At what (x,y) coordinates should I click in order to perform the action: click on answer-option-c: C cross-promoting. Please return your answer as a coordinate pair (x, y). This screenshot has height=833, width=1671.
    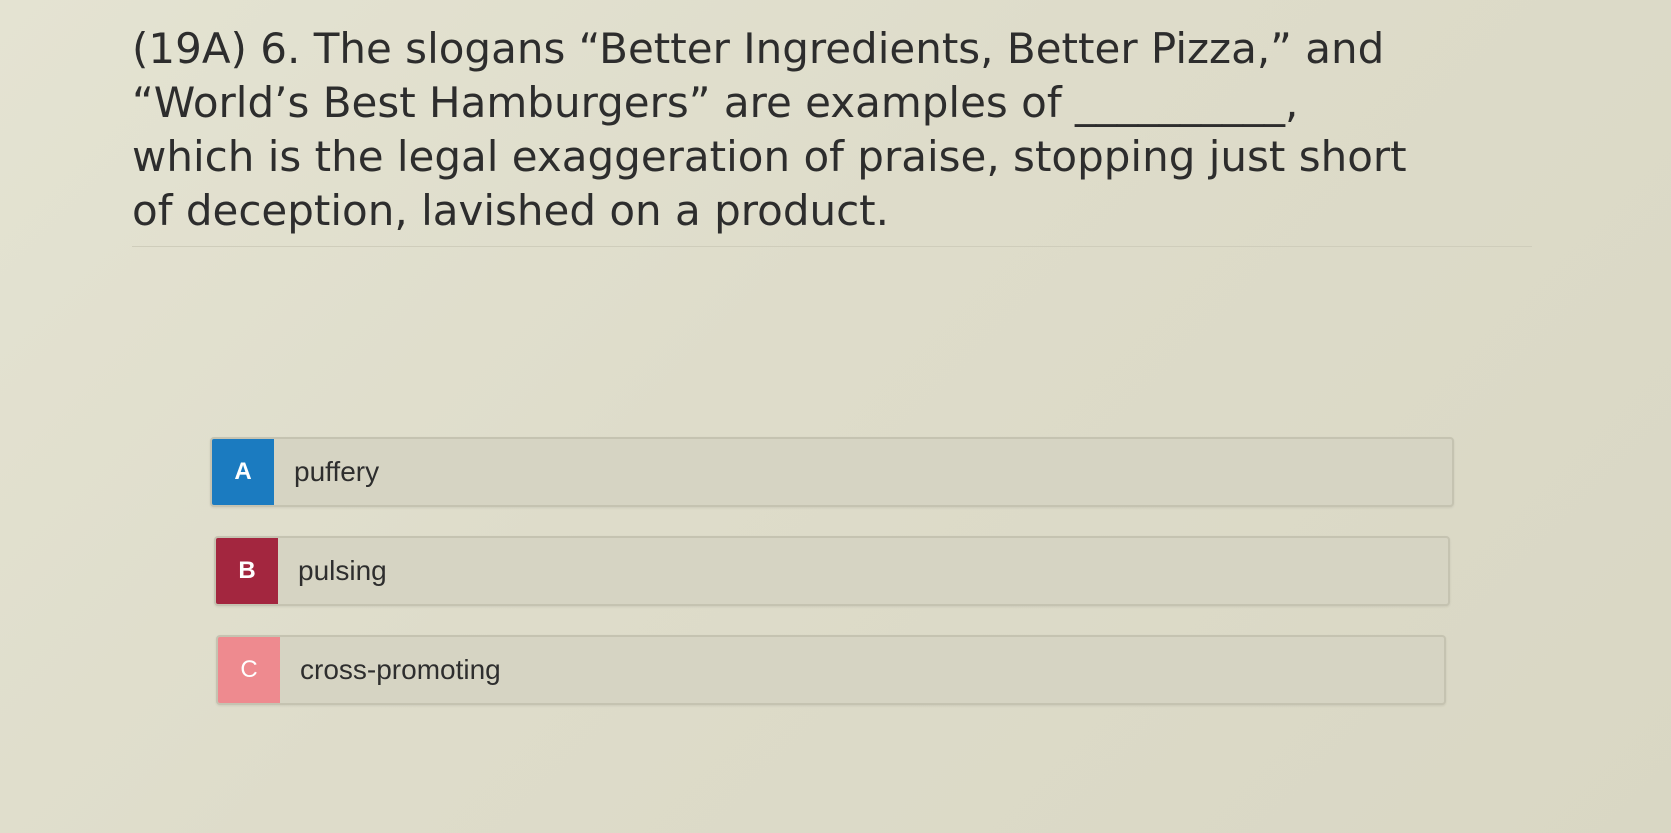
    Looking at the image, I should click on (831, 670).